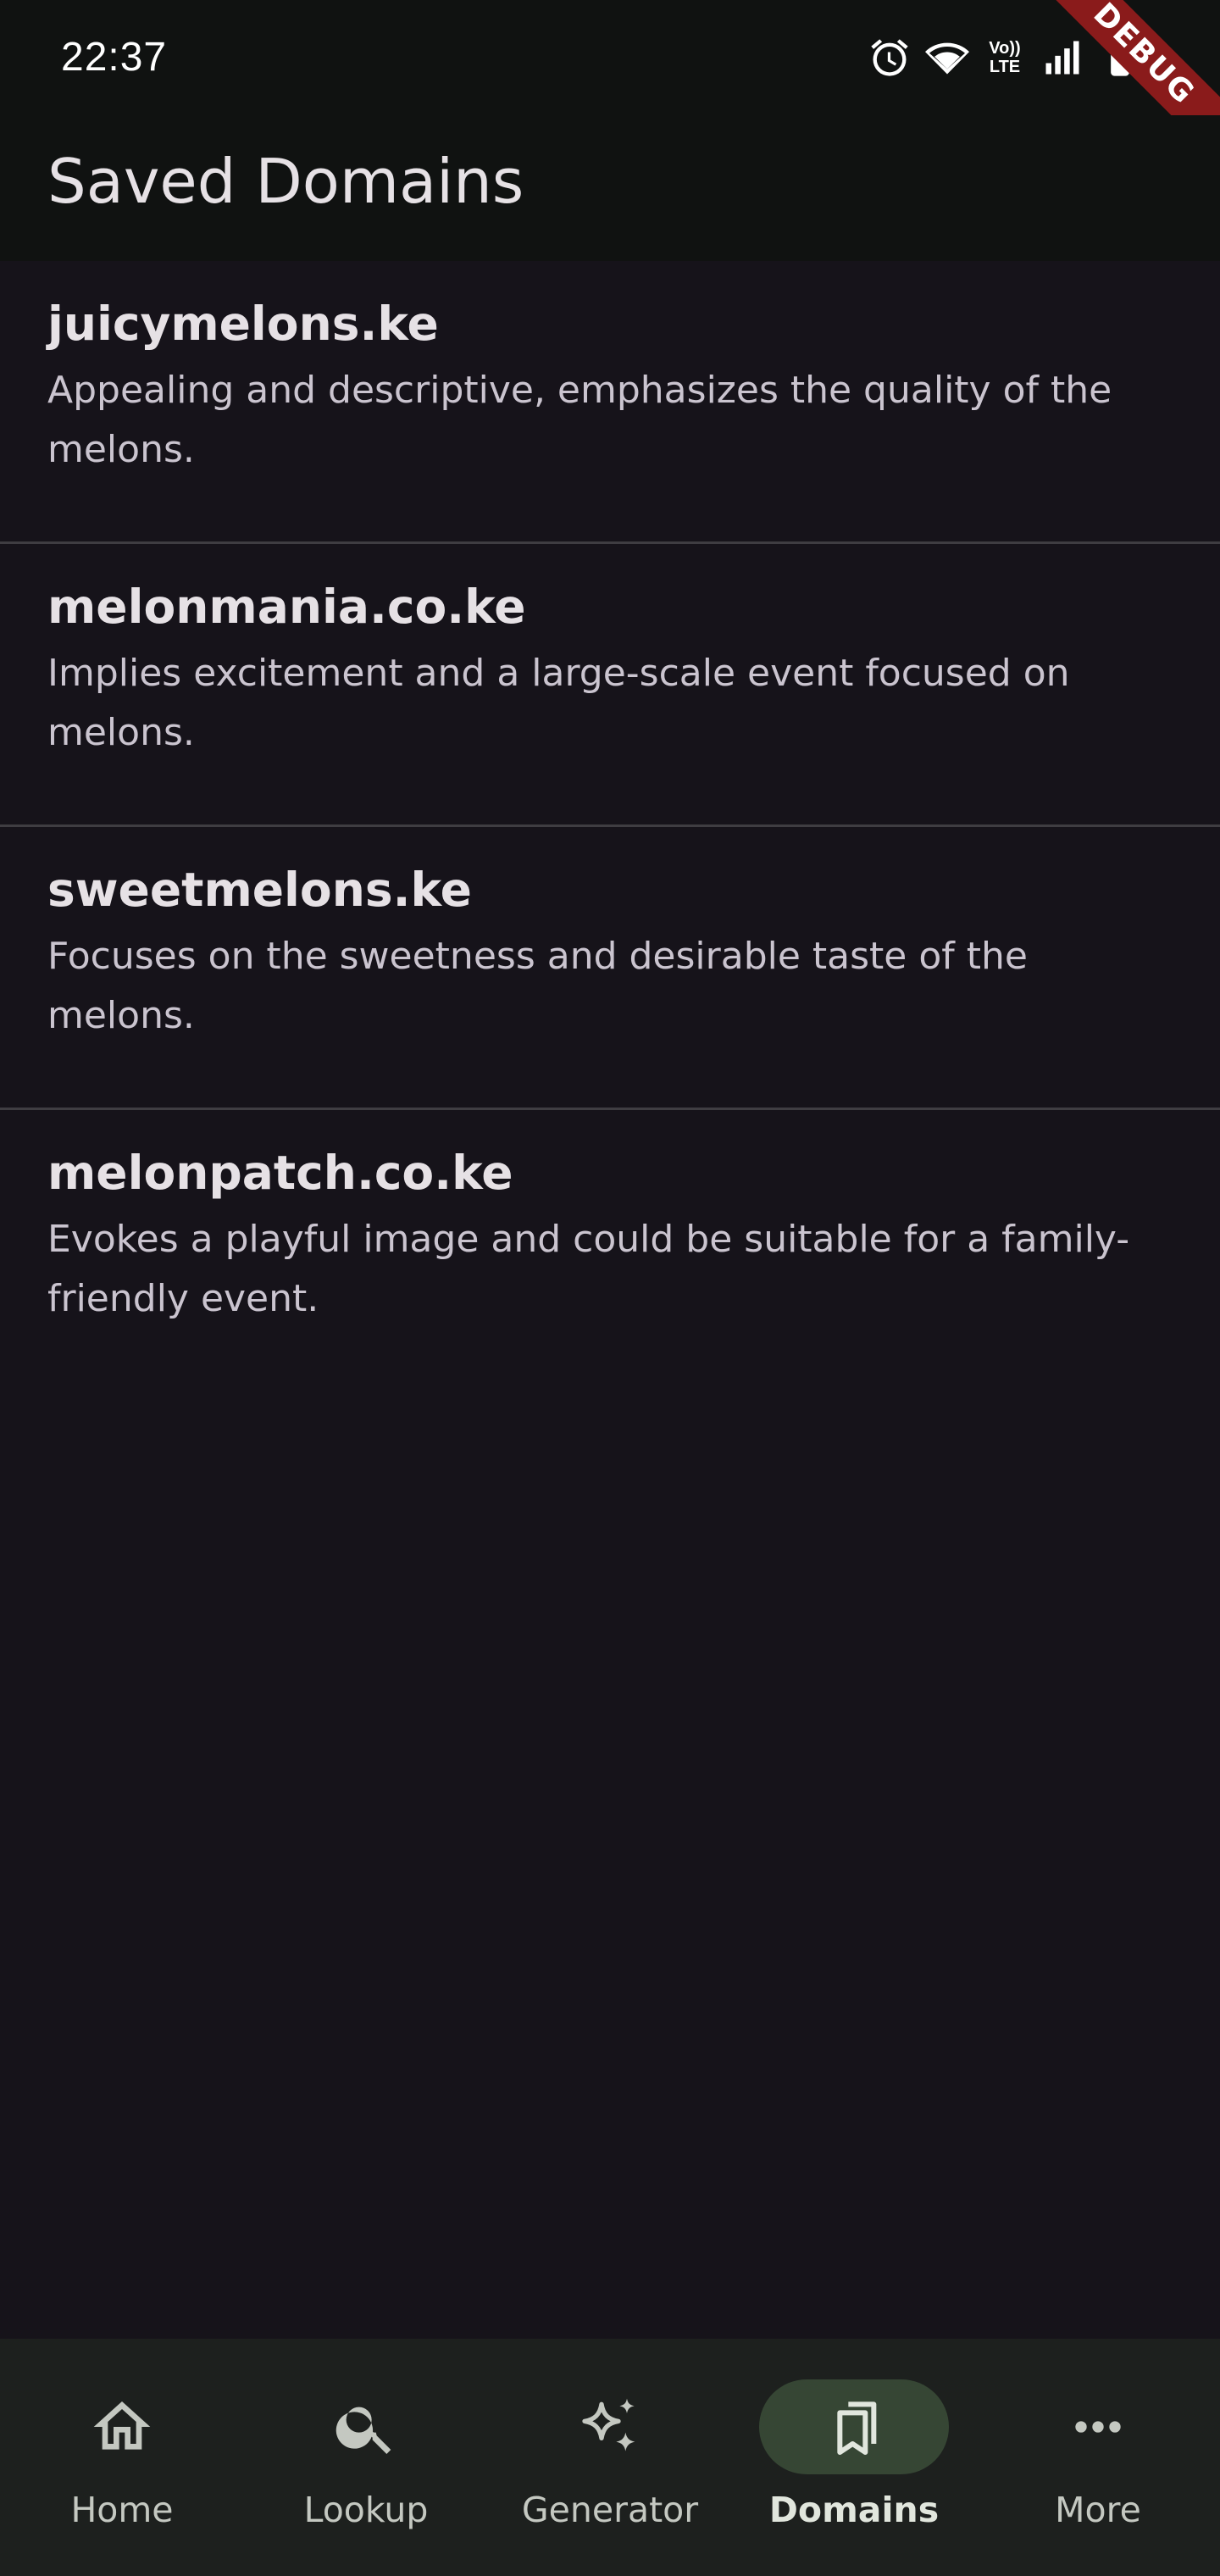 The width and height of the screenshot is (1220, 2576). Describe the element at coordinates (285, 181) in the screenshot. I see `page-title: Saved Domains` at that location.